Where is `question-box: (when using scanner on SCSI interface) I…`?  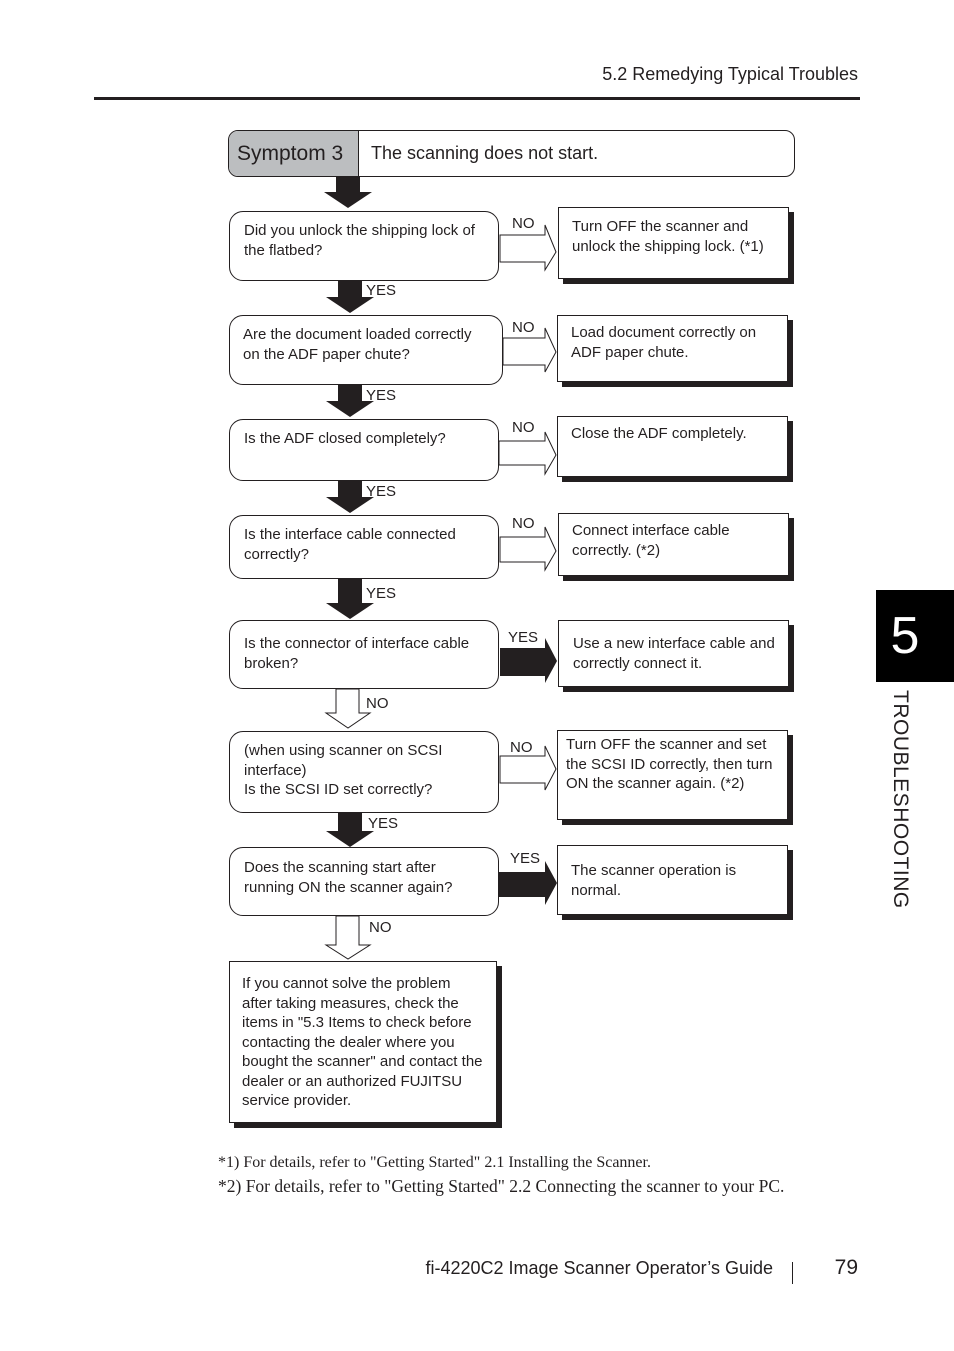 question-box: (when using scanner on SCSI interface) I… is located at coordinates (364, 772).